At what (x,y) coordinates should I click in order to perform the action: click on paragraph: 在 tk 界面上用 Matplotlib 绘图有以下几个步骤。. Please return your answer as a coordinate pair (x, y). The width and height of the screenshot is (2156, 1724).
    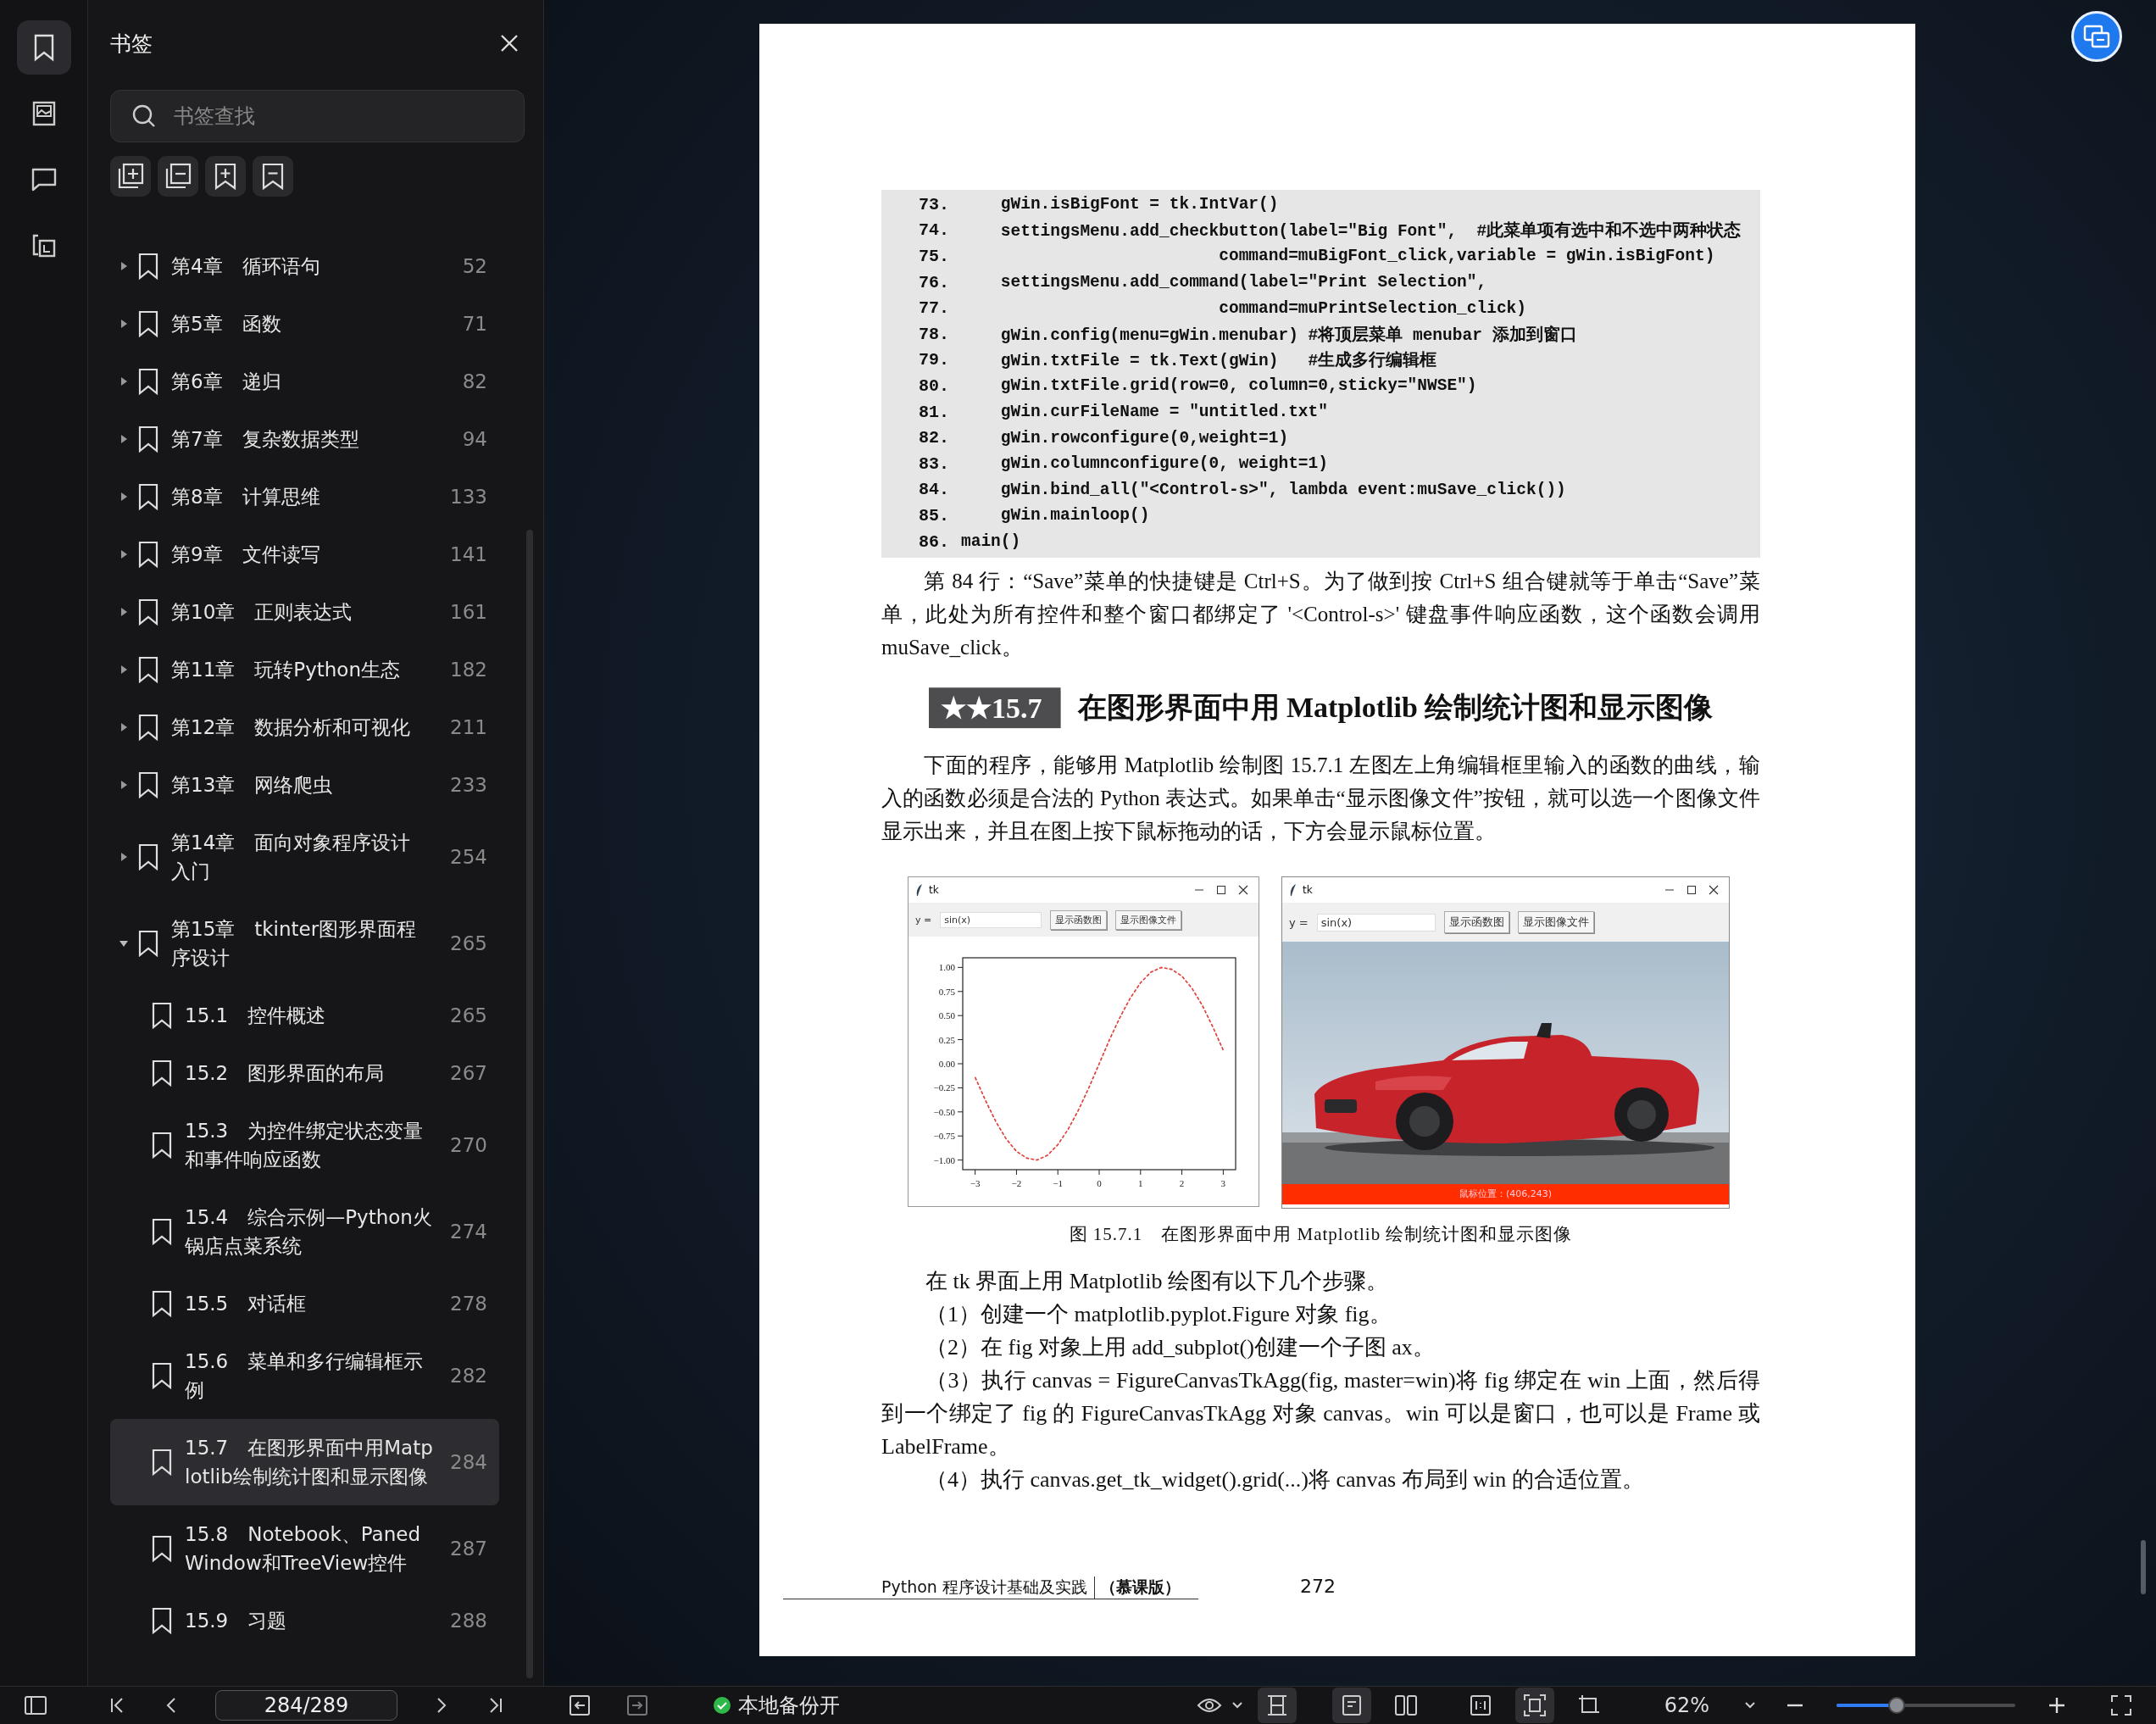
    Looking at the image, I should click on (1157, 1282).